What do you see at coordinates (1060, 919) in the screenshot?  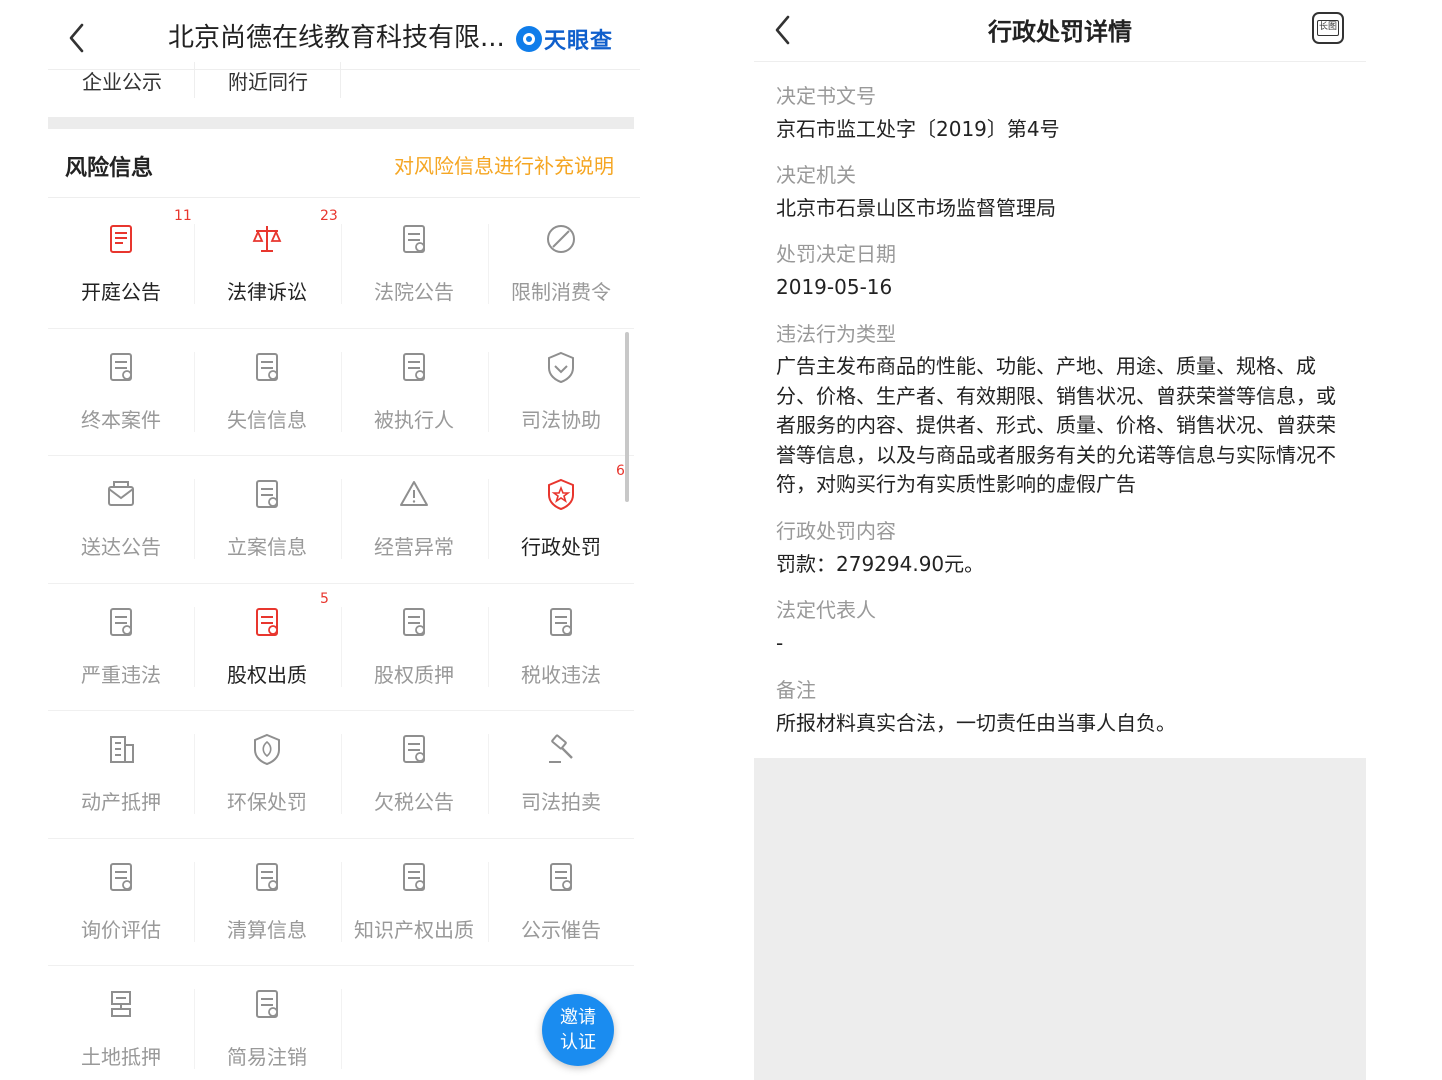 I see `blank-area` at bounding box center [1060, 919].